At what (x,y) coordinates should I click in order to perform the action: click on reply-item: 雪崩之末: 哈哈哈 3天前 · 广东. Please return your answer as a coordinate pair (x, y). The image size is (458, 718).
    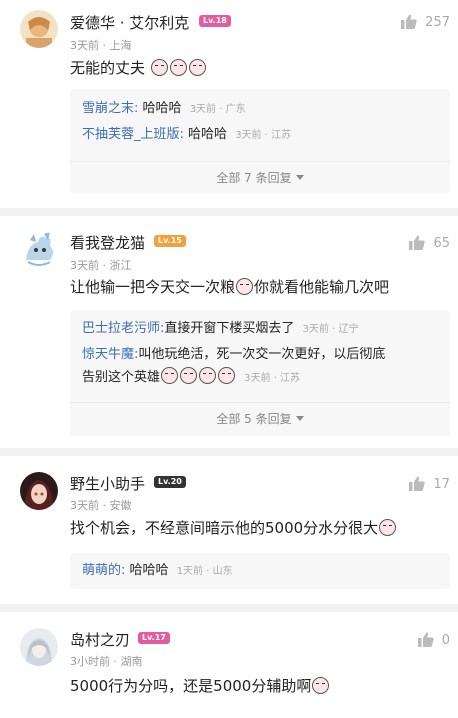
    Looking at the image, I should click on (164, 109).